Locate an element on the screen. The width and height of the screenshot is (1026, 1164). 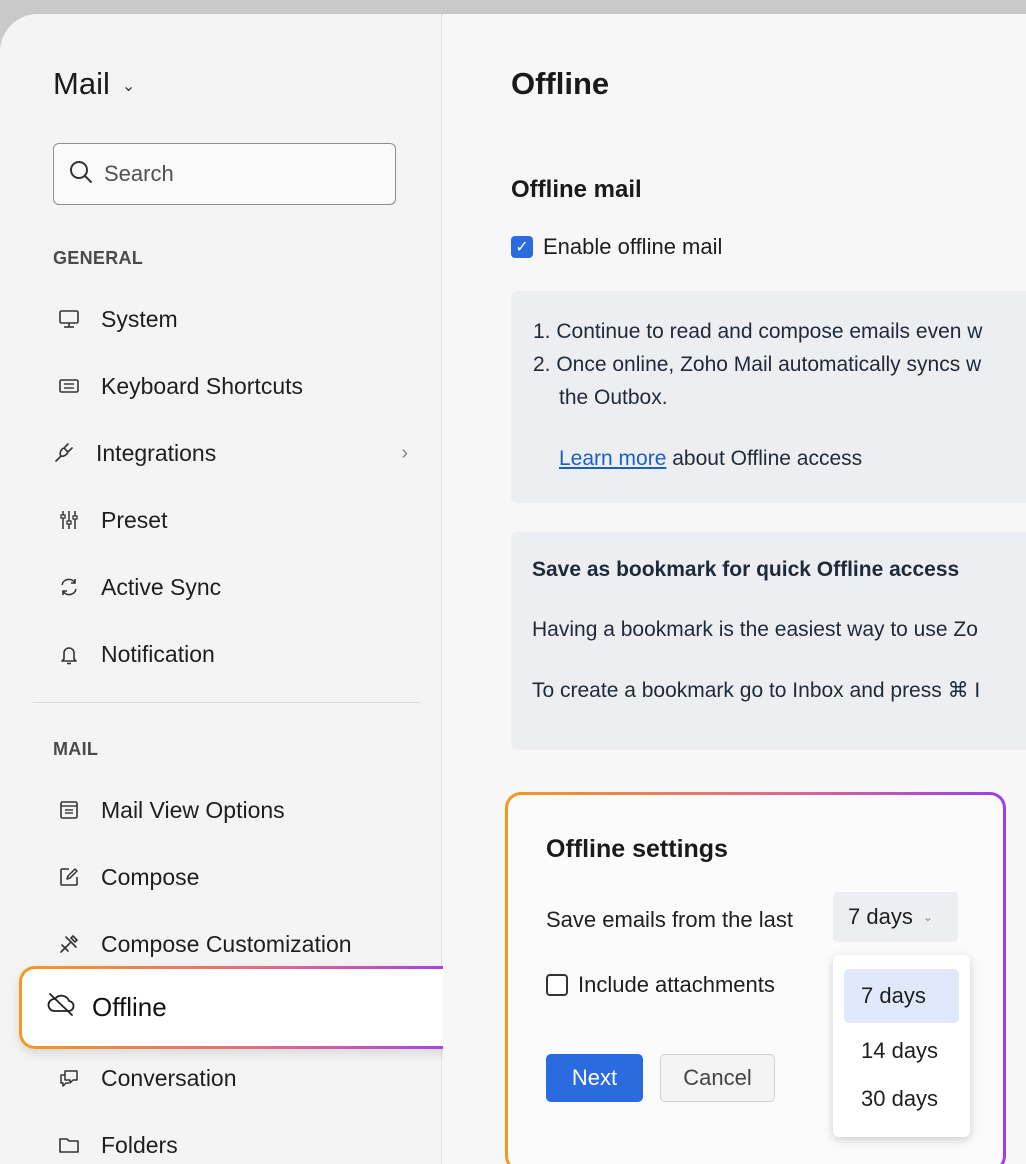
days-select: 7 days ⌄ is located at coordinates (895, 917).